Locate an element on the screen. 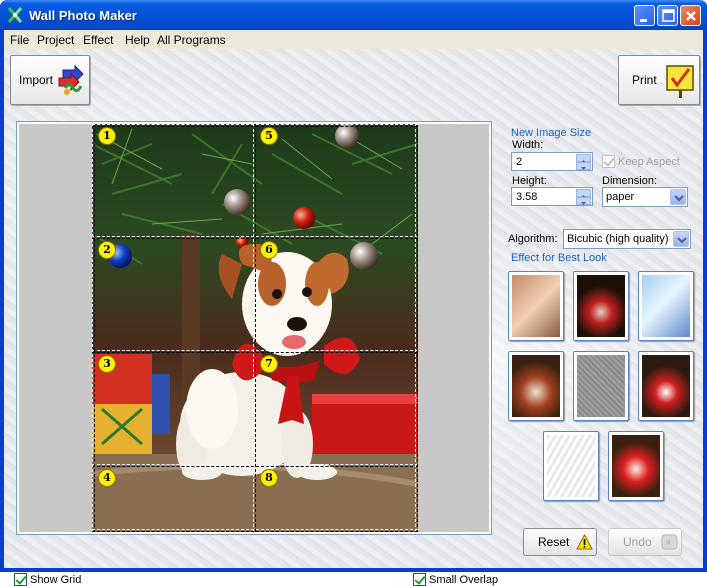 The image size is (707, 586). algorithm-value: Bicubic (high quality) is located at coordinates (618, 239).